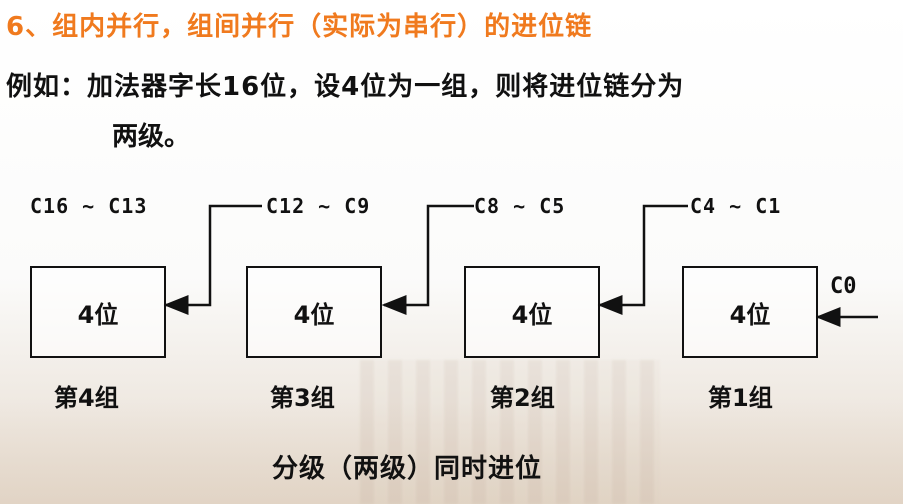 The height and width of the screenshot is (504, 903). I want to click on adder-group-3-box: 4位, so click(314, 312).